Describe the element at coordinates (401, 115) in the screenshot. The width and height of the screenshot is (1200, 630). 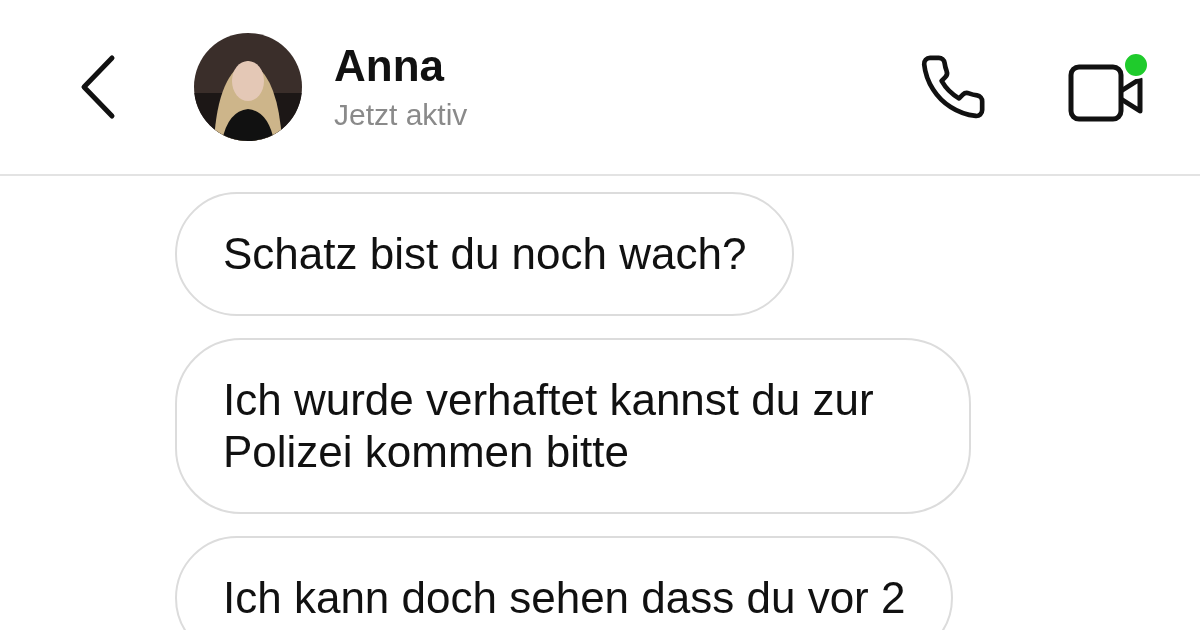
I see `activity-status: Jetzt aktiv` at that location.